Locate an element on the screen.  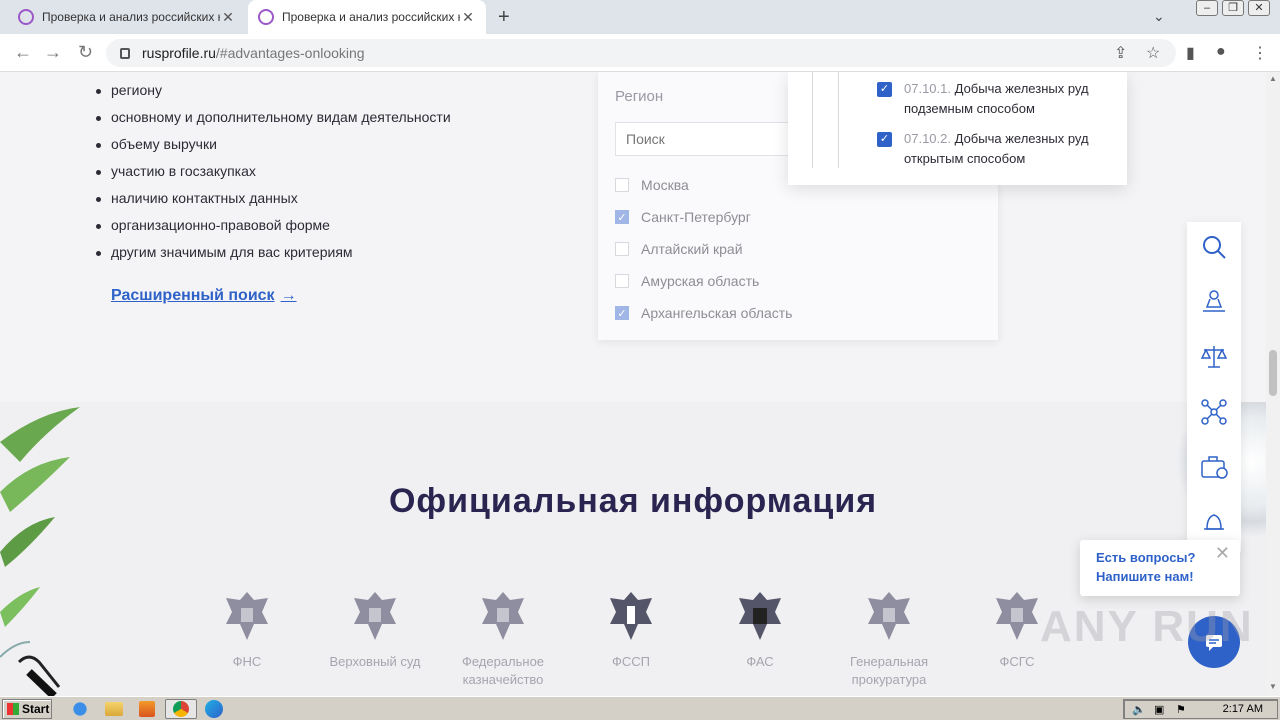
org-fns: ФНС is located at coordinates (247, 630).